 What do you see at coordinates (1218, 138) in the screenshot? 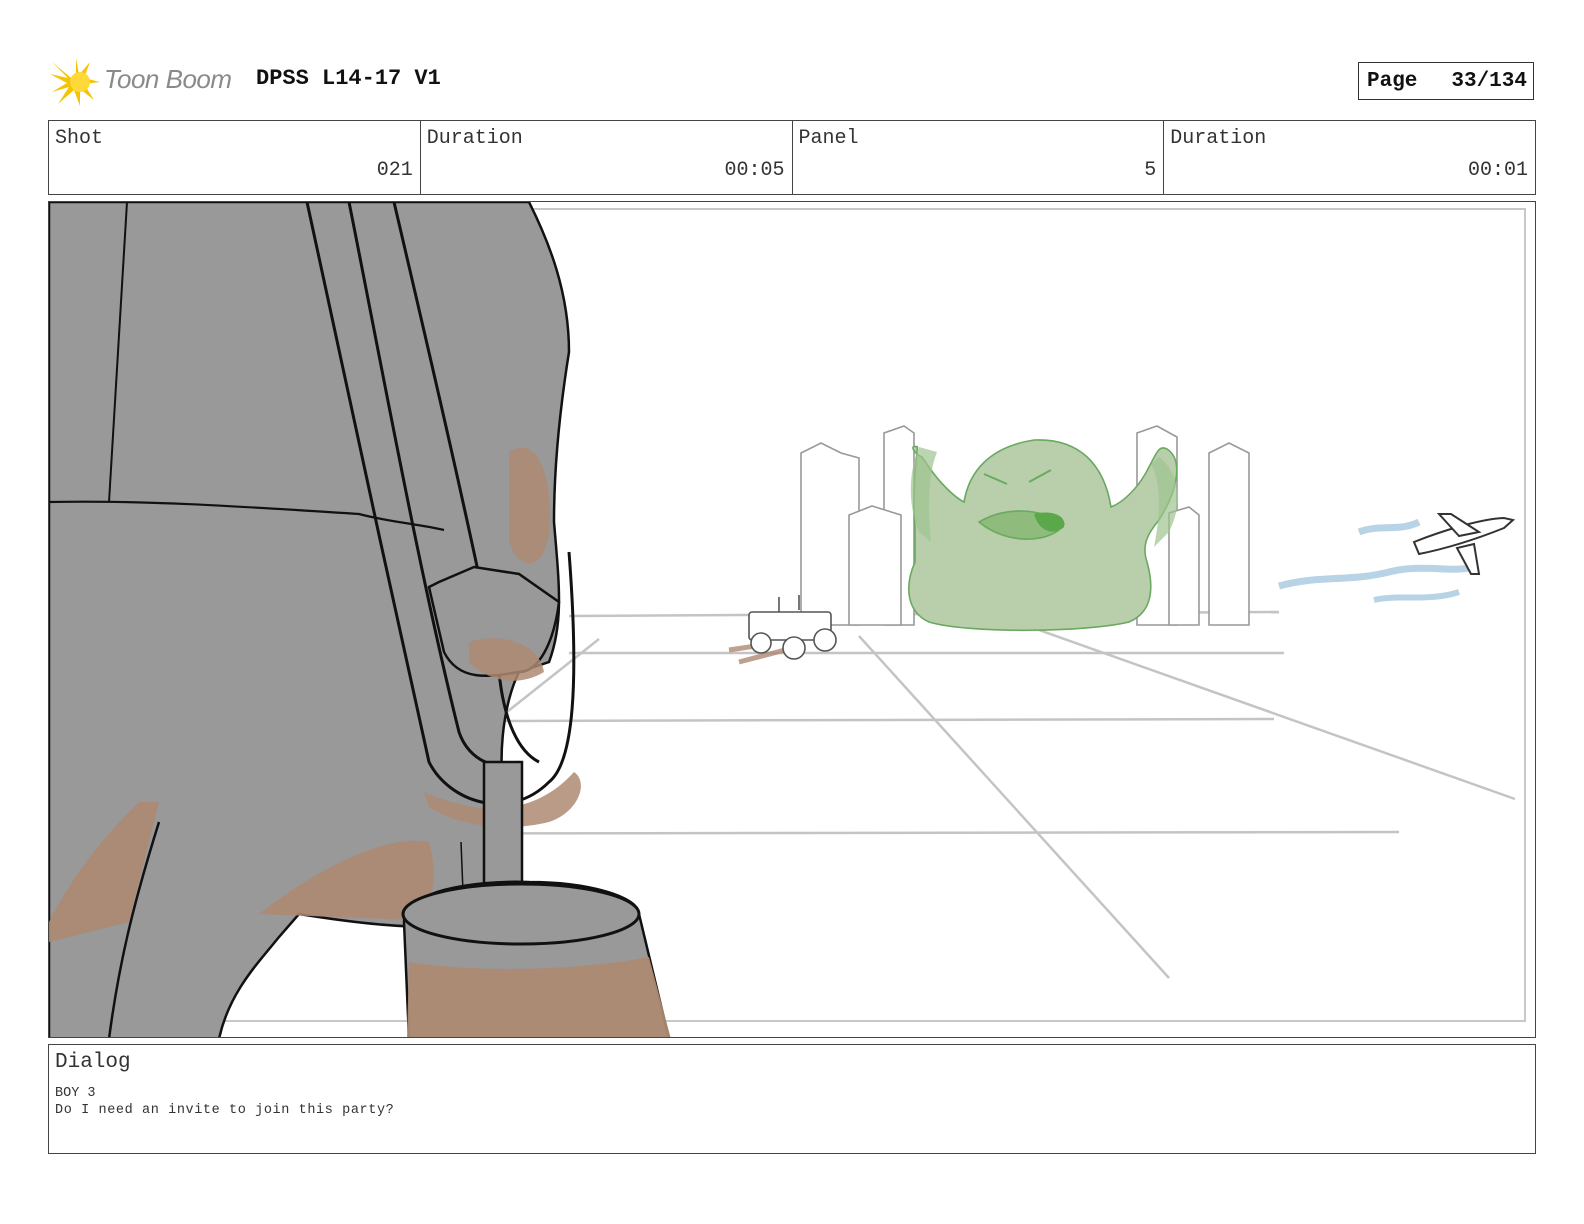
I see `panel-duration-header: Duration` at bounding box center [1218, 138].